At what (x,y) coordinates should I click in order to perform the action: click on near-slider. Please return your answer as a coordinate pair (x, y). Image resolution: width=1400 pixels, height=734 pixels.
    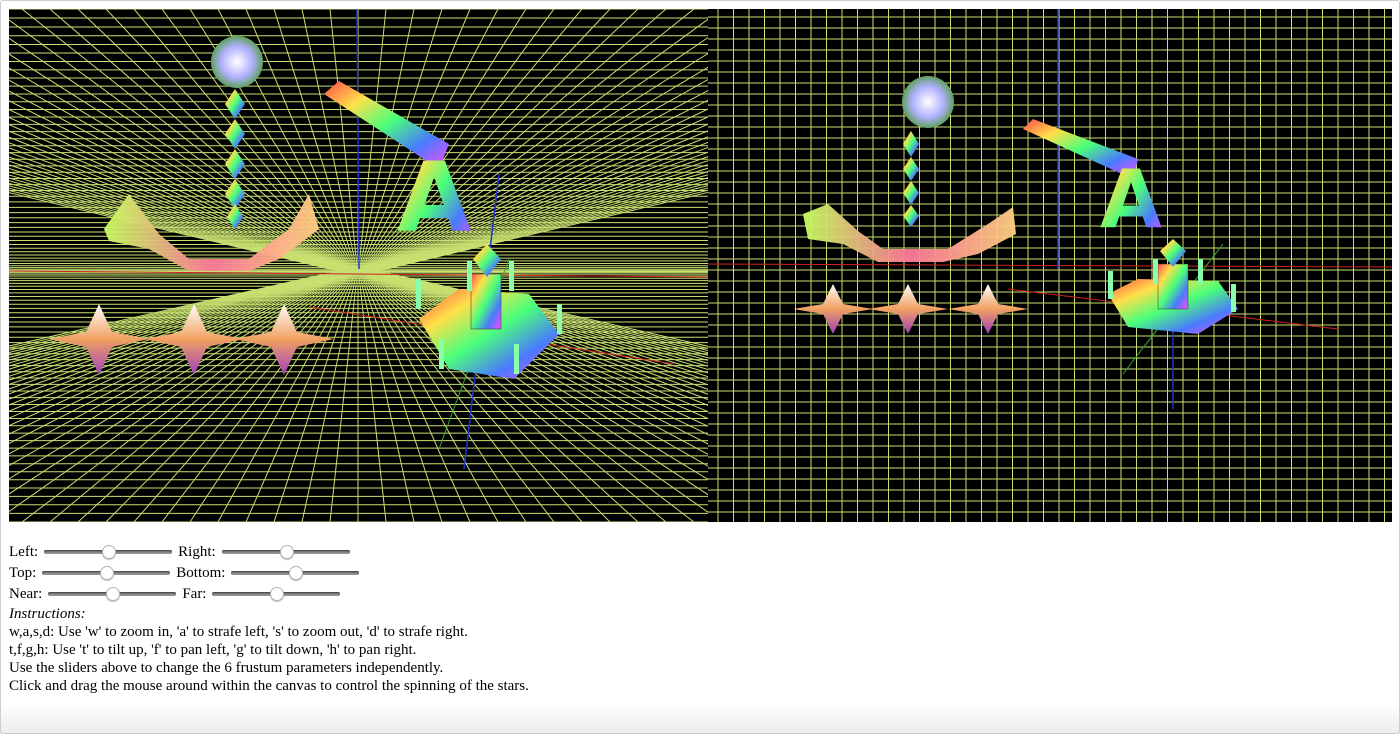
    Looking at the image, I should click on (112, 593).